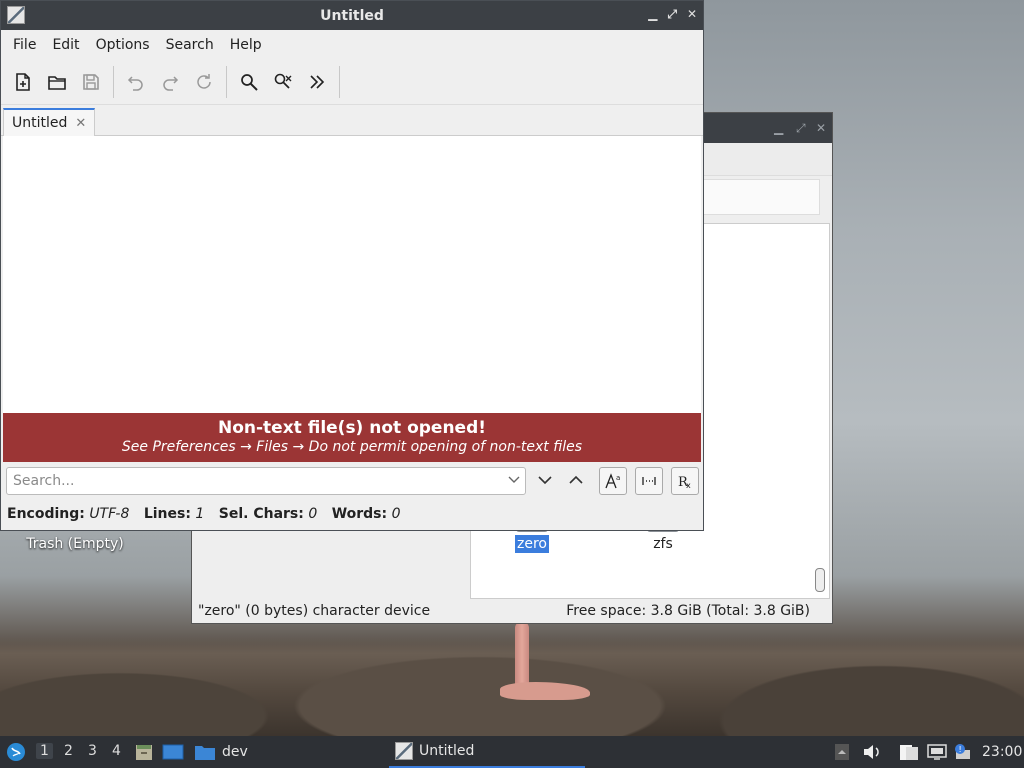 The height and width of the screenshot is (768, 1024). I want to click on encoding-label: Encoding:, so click(46, 514).